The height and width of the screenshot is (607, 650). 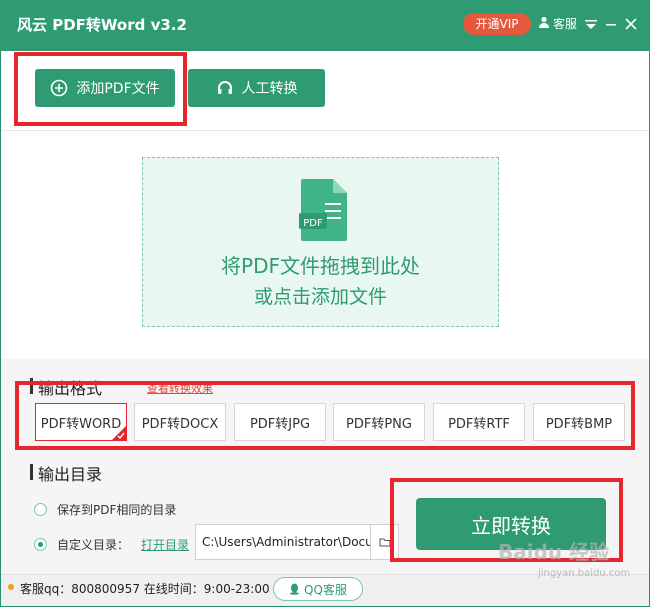 I want to click on format-option-label: PDF转DOCX, so click(x=180, y=424).